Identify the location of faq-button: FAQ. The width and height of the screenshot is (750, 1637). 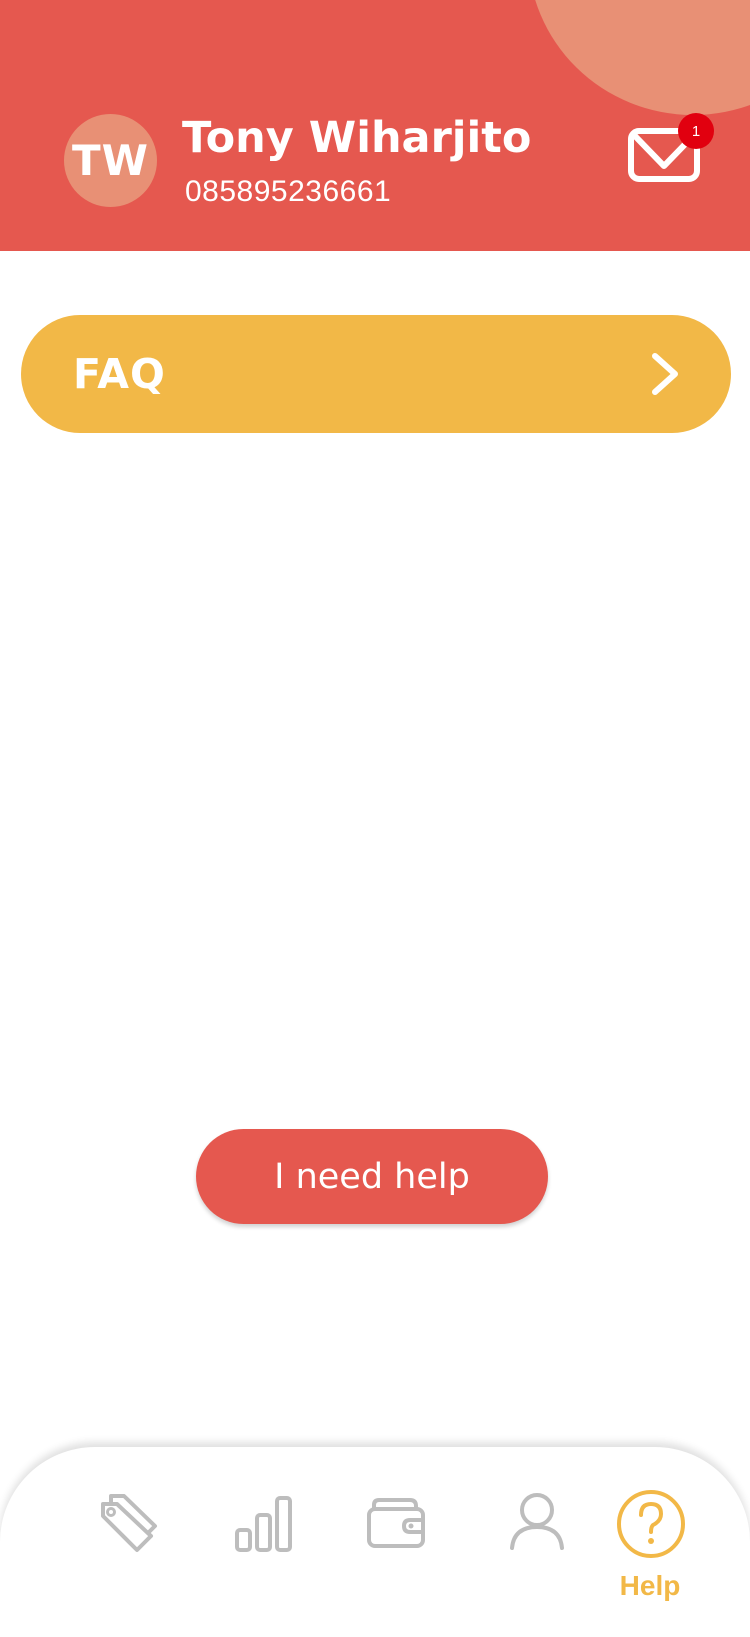
(376, 374).